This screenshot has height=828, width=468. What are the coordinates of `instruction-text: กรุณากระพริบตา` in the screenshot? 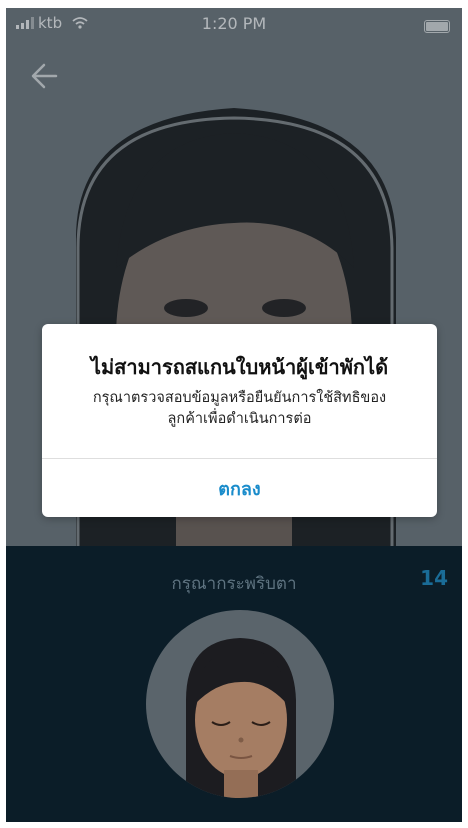 It's located at (234, 584).